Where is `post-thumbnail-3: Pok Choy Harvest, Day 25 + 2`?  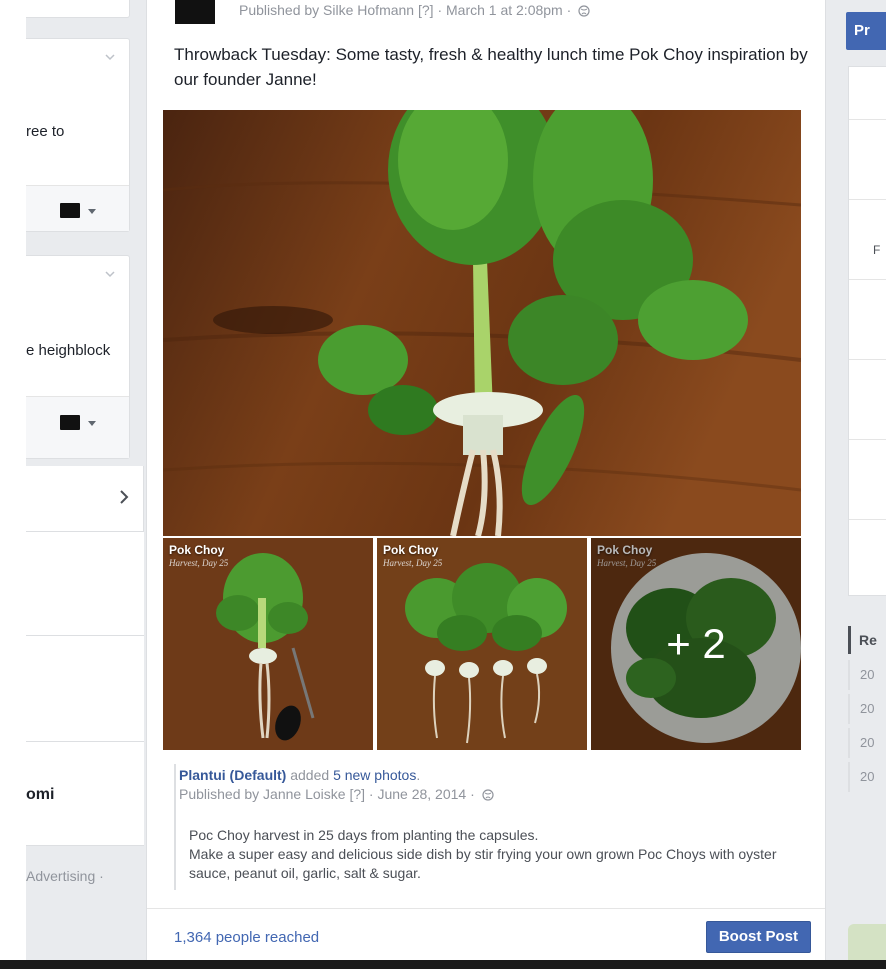 post-thumbnail-3: Pok Choy Harvest, Day 25 + 2 is located at coordinates (696, 644).